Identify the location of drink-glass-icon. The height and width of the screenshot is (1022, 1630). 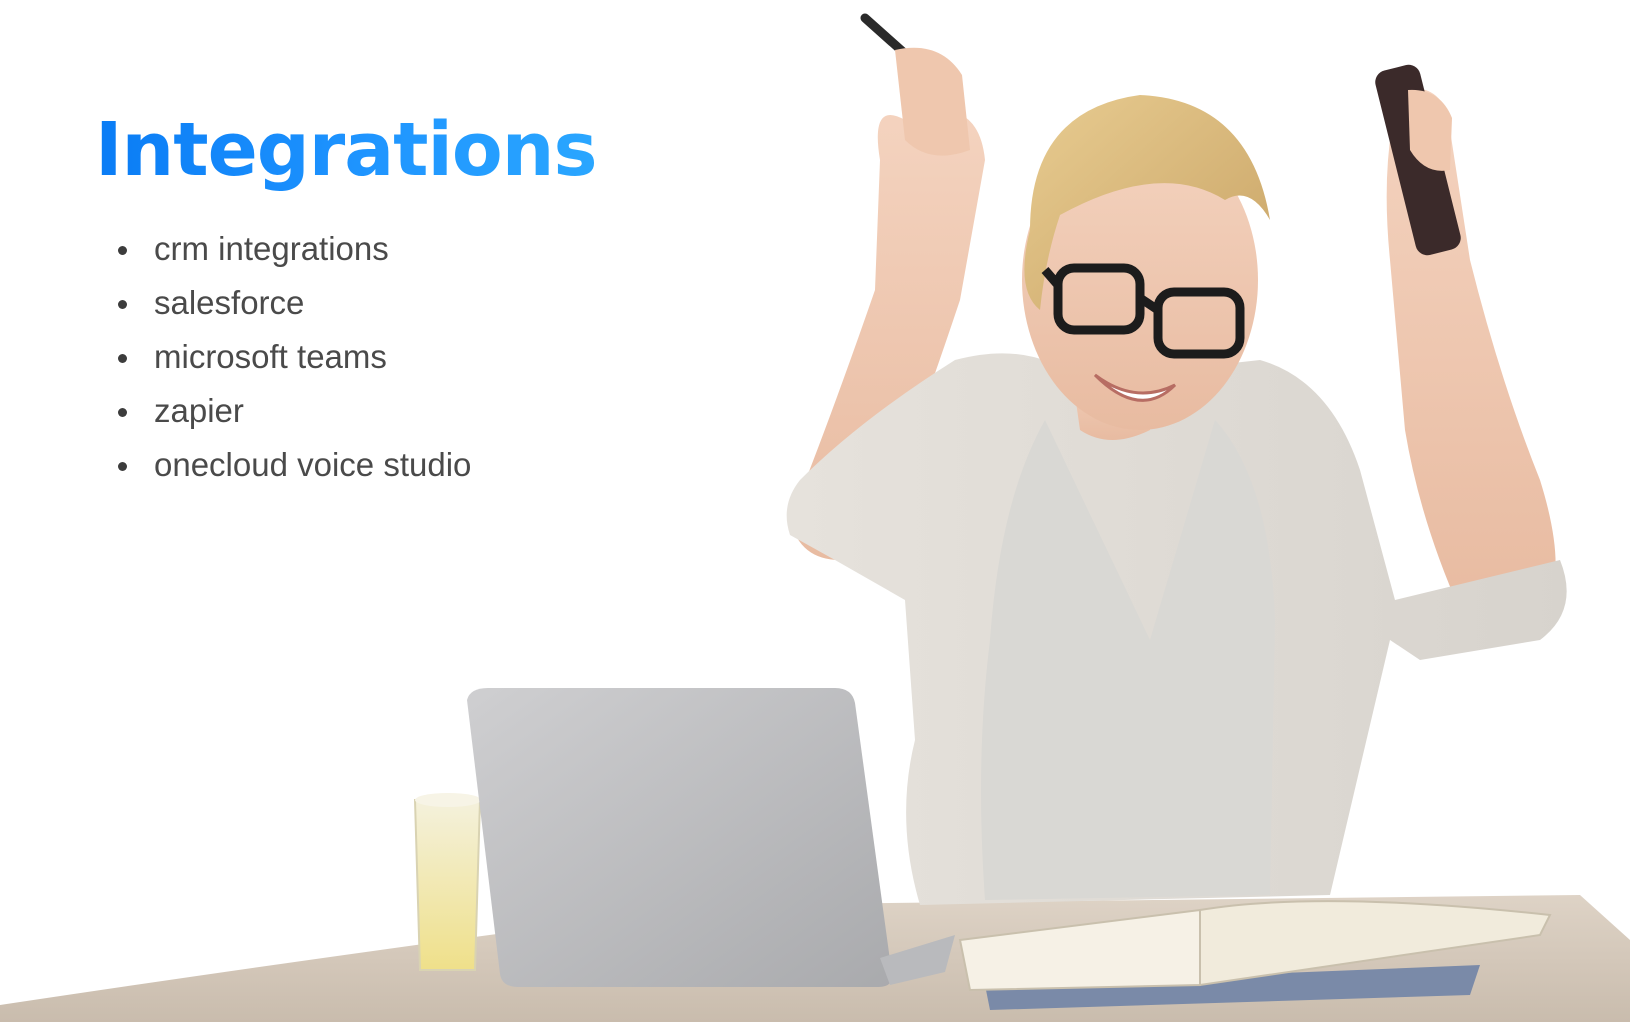
(447, 882).